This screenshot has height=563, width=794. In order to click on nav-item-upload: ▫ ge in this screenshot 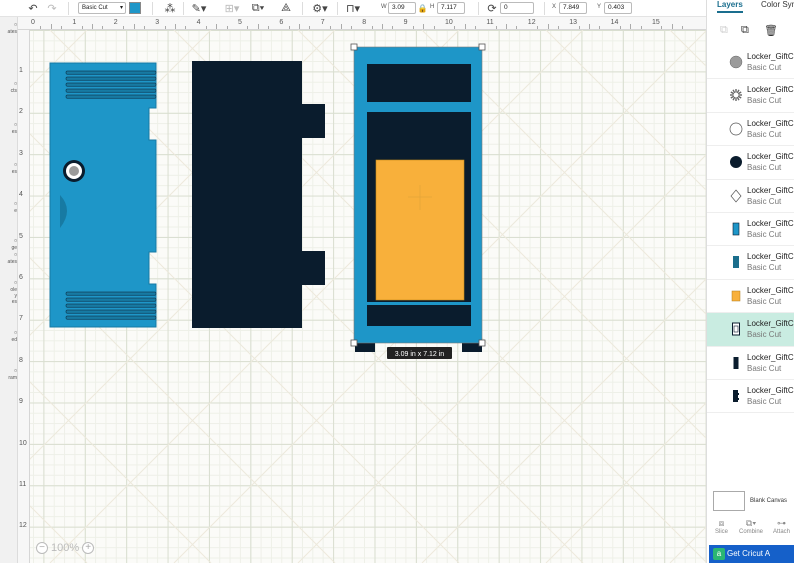, I will do `click(8, 244)`.